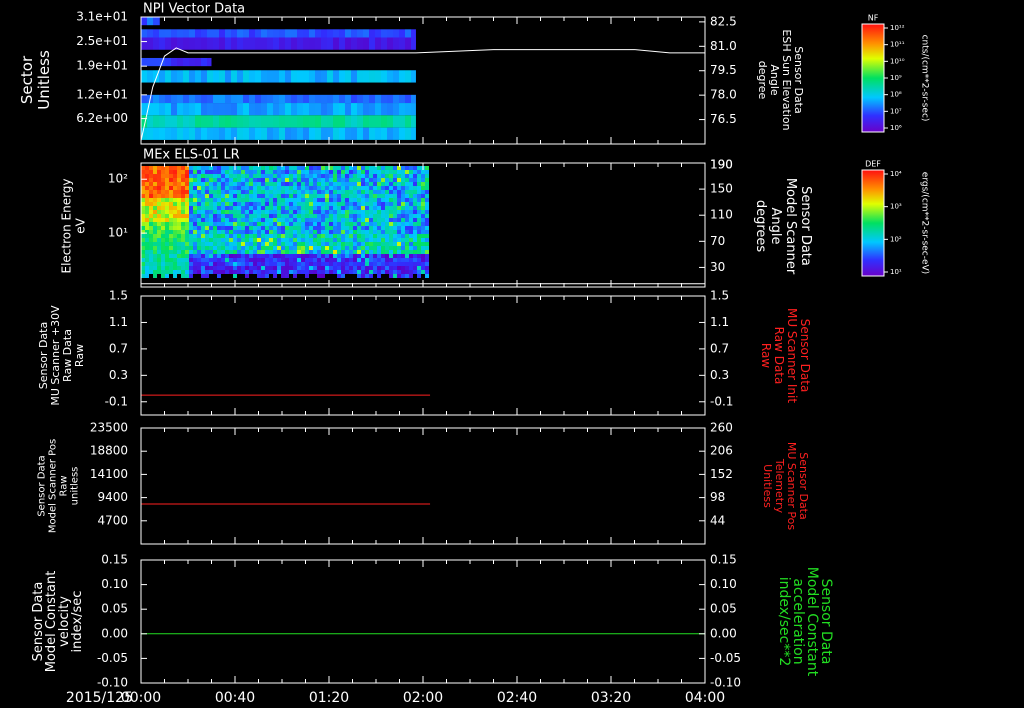  I want to click on ytick-right-label: 0.00, so click(723, 633).